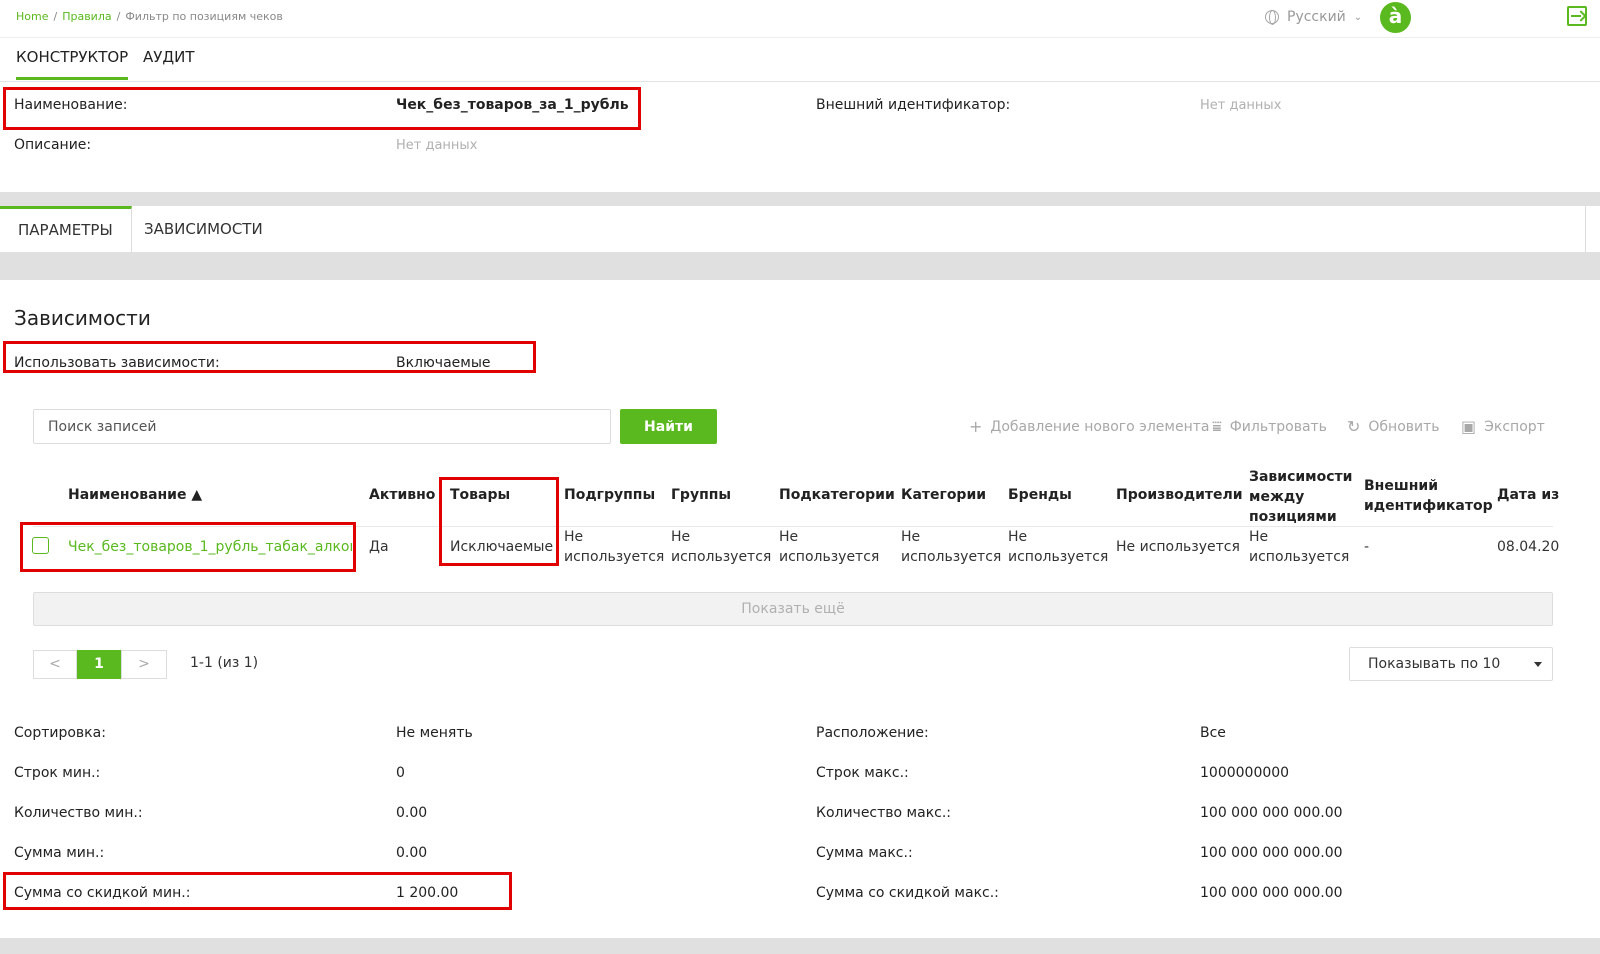  Describe the element at coordinates (1271, 853) in the screenshot. I see `sum-max-value: 100 000 000 000.00` at that location.